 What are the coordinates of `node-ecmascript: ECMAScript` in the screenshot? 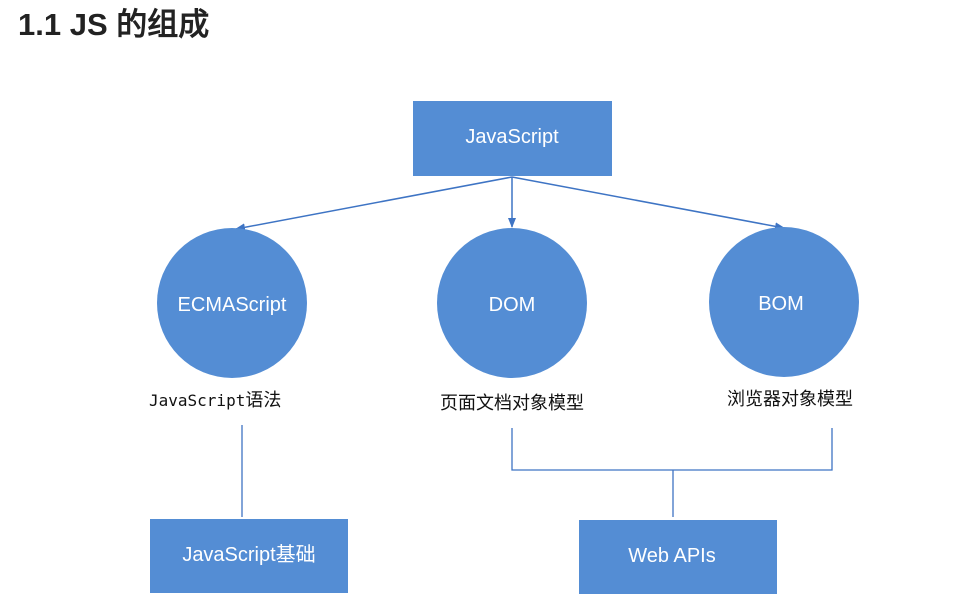 It's located at (232, 303).